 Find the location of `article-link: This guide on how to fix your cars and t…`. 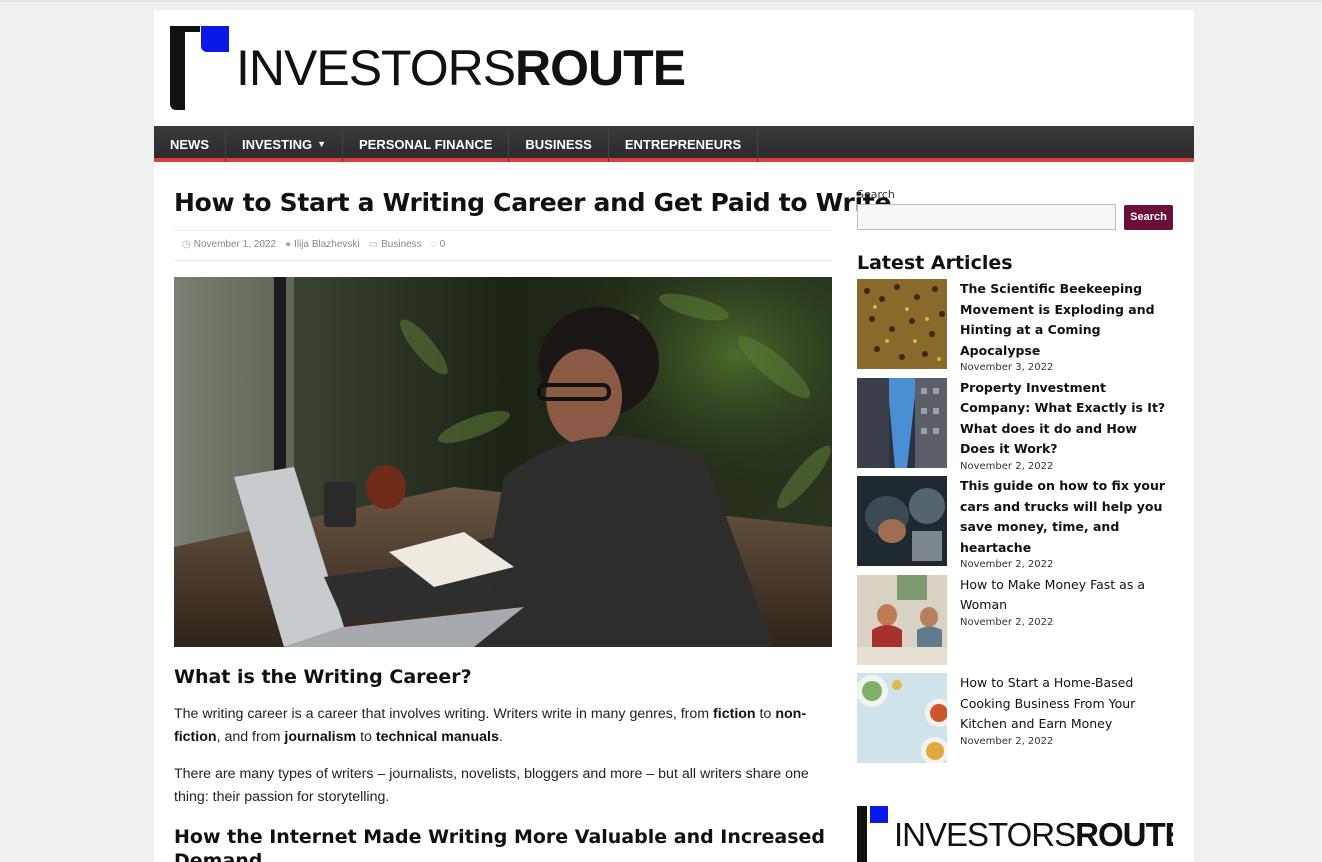

article-link: This guide on how to fix your cars and t… is located at coordinates (1066, 517).